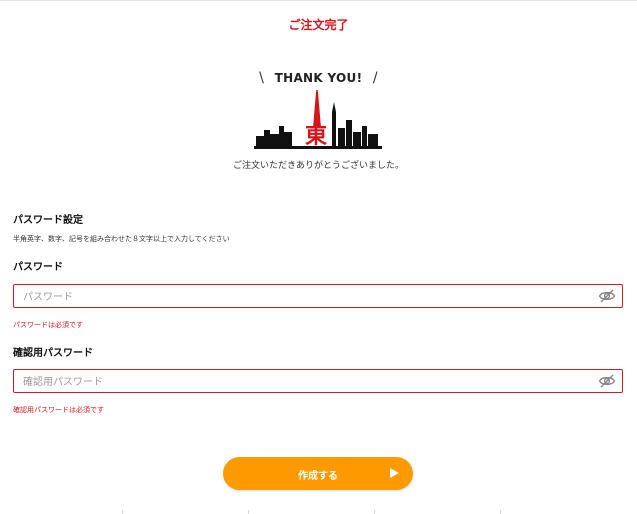 The image size is (637, 514). Describe the element at coordinates (298, 297) in the screenshot. I see `password-input` at that location.